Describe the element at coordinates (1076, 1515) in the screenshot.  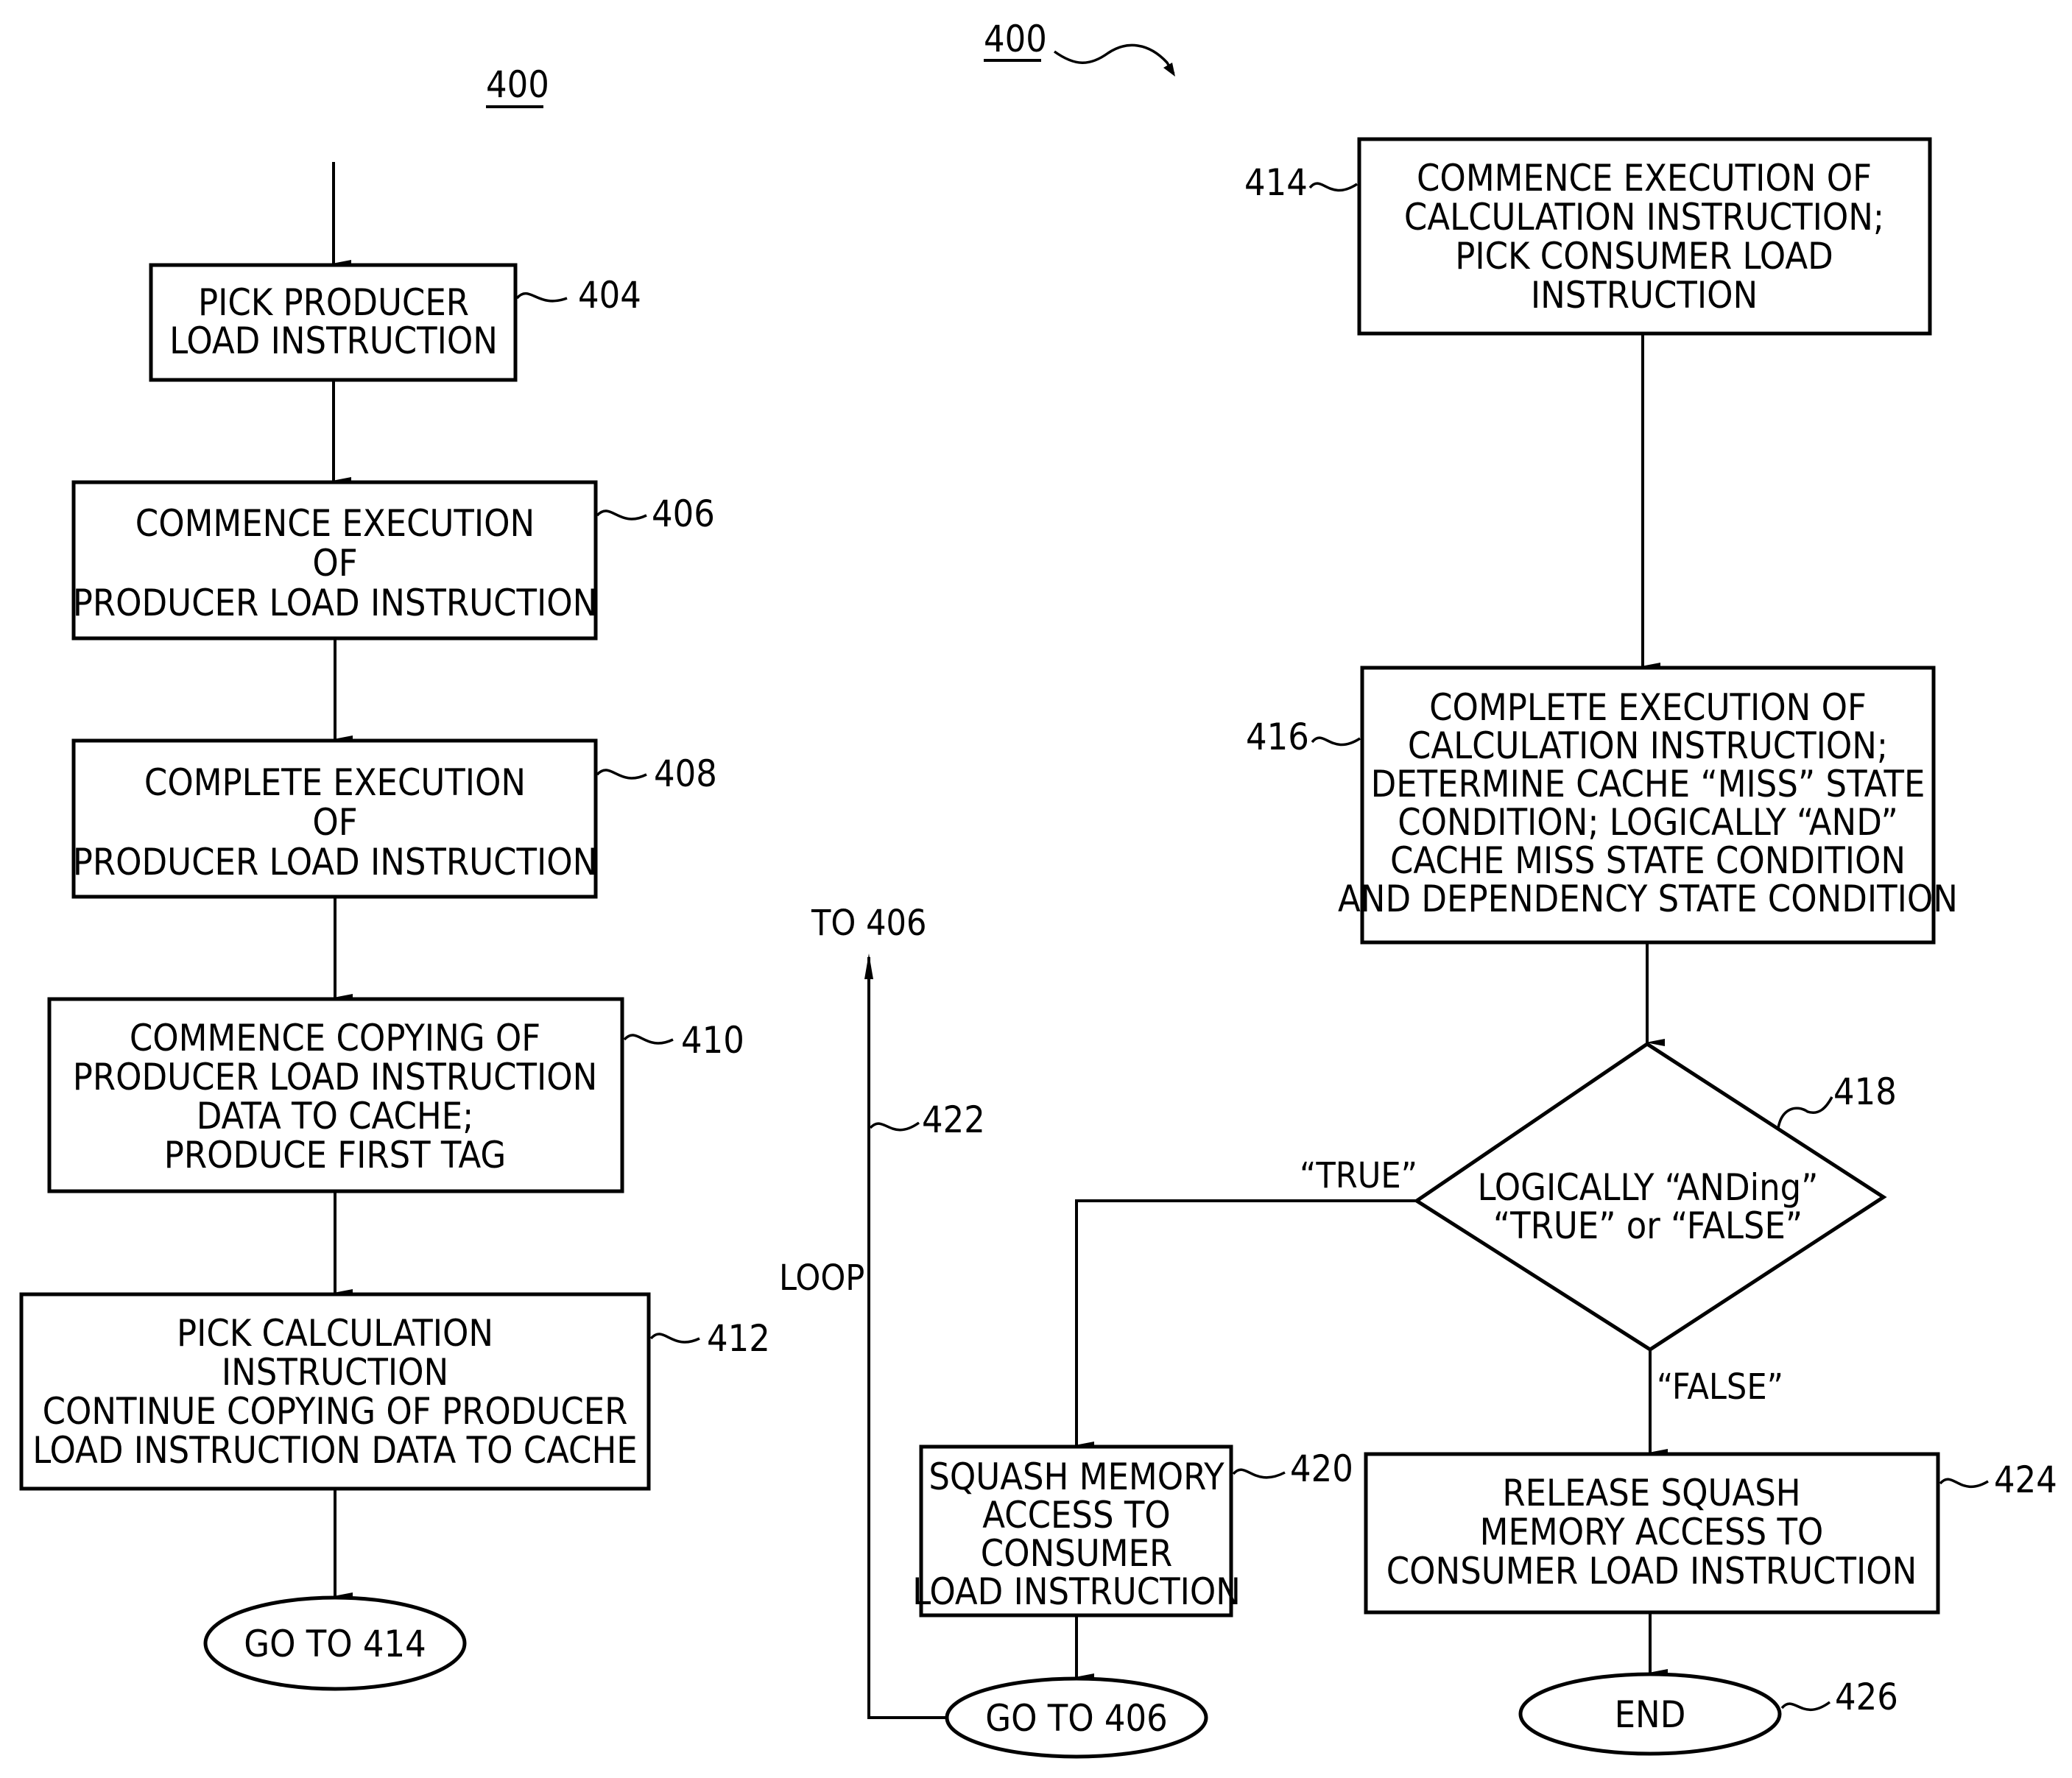
I see `step-420-line-2: ACCESS TO` at that location.